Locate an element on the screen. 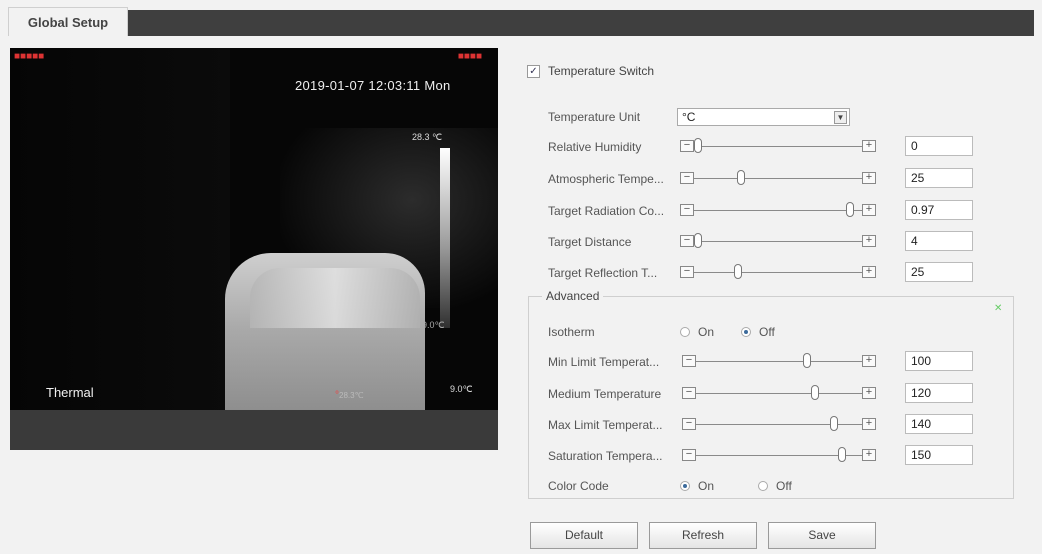  temperature-scale-bar is located at coordinates (445, 238).